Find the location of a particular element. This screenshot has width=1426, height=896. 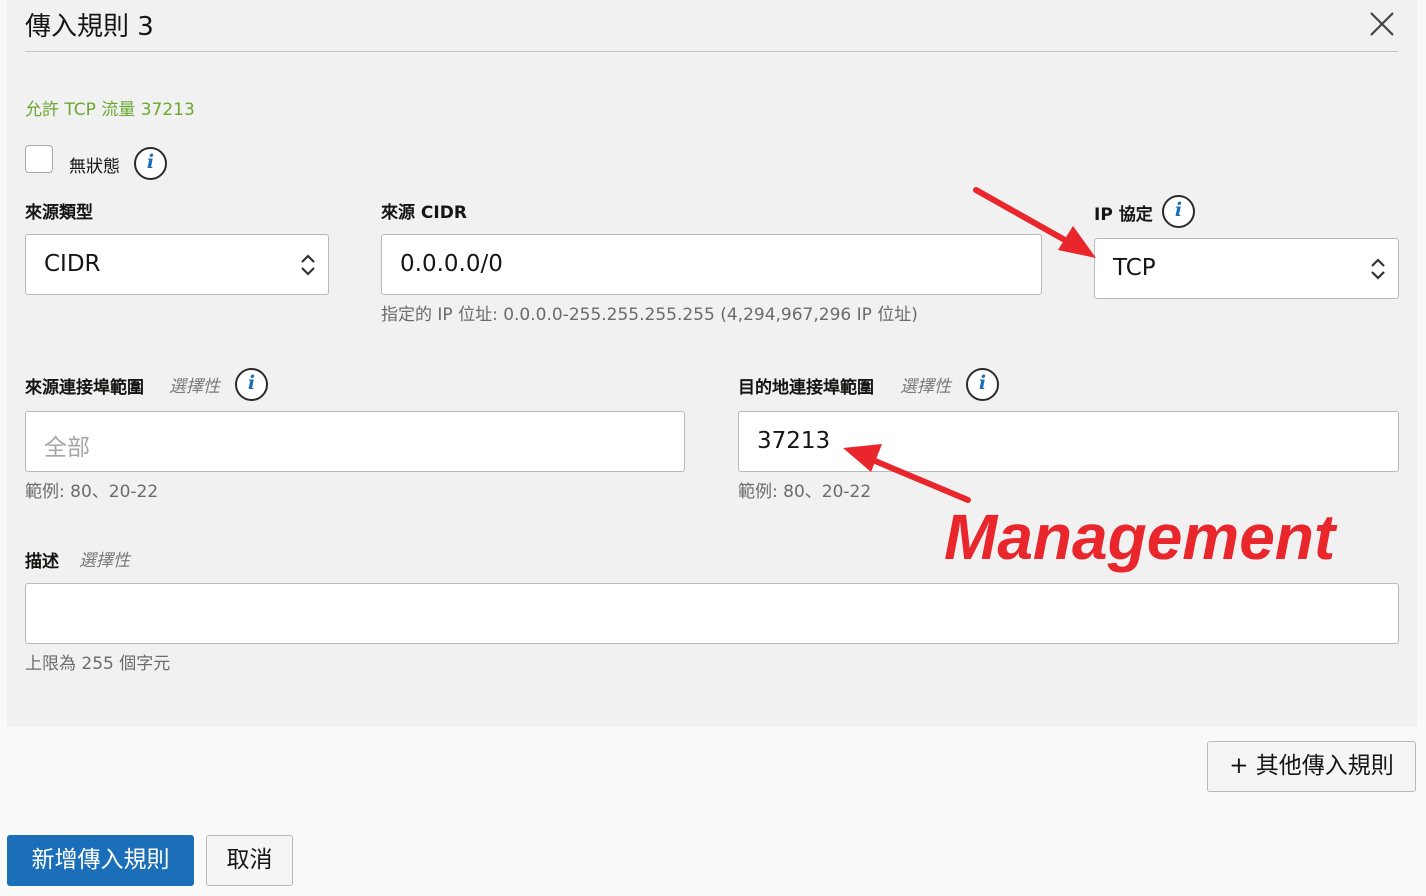

source-cidr-input: 0.0.0.0/0 is located at coordinates (711, 264).